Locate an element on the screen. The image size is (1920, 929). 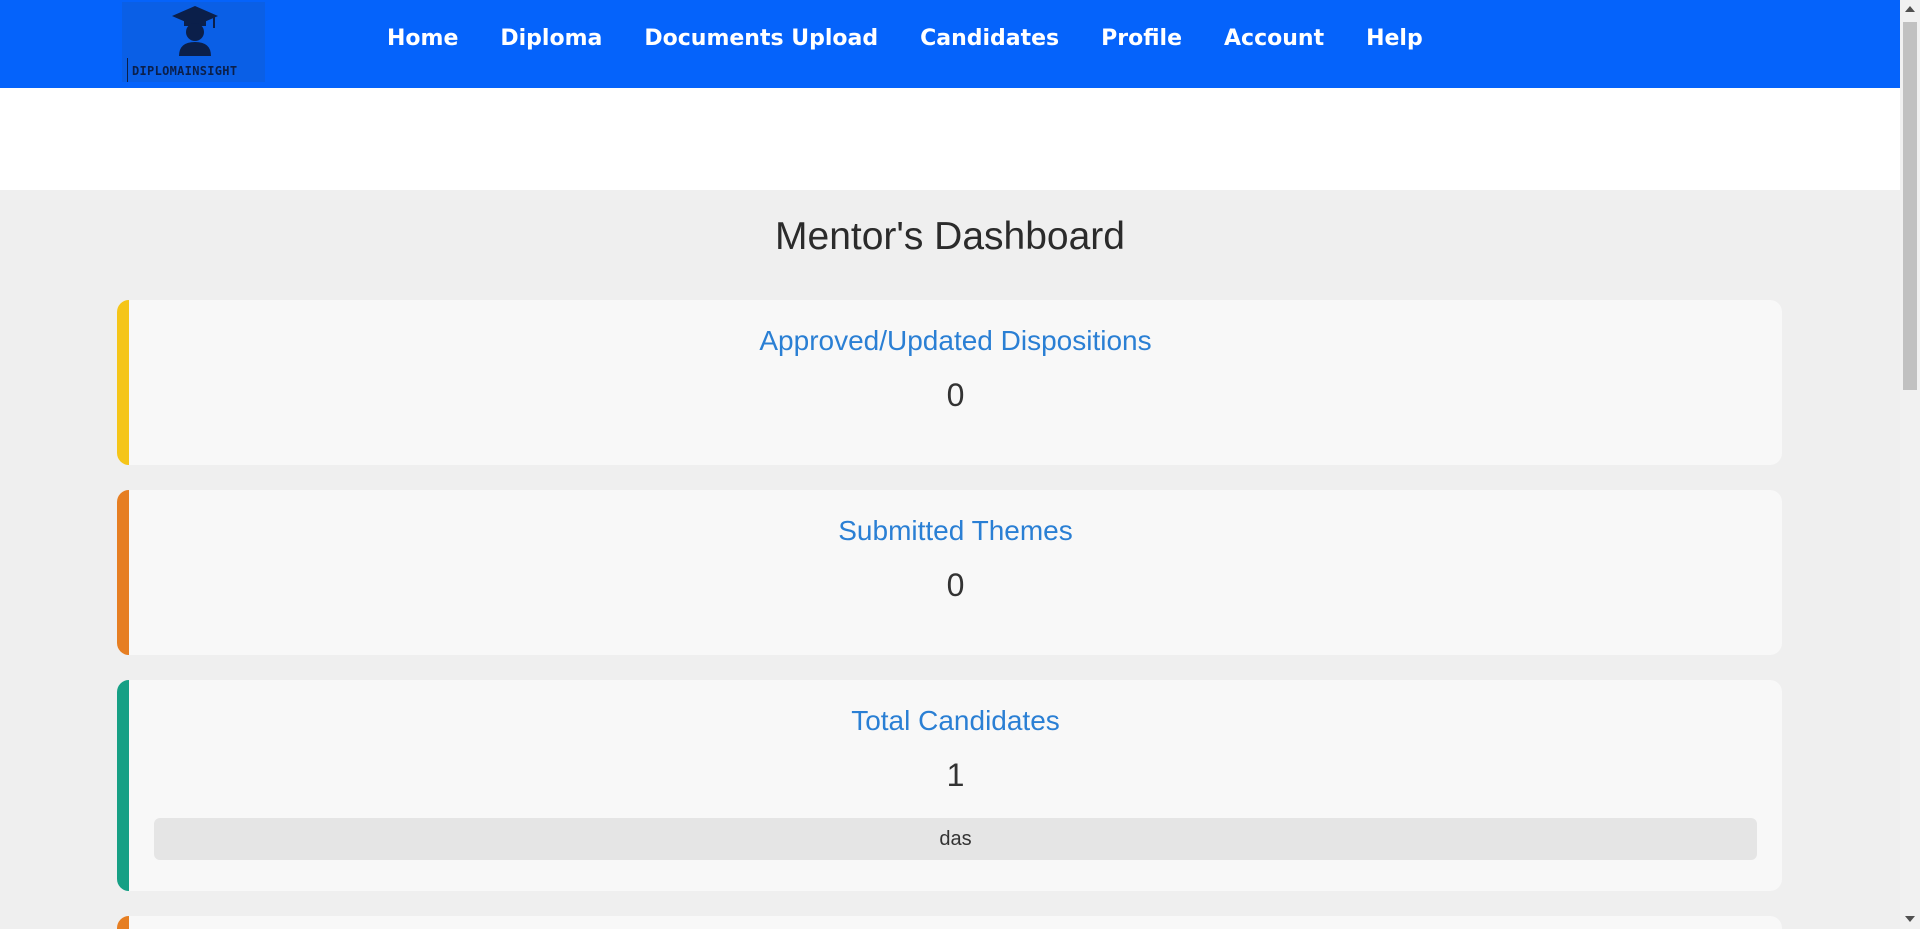
logo-text: DIPLOMAINSIGHT is located at coordinates (185, 71).